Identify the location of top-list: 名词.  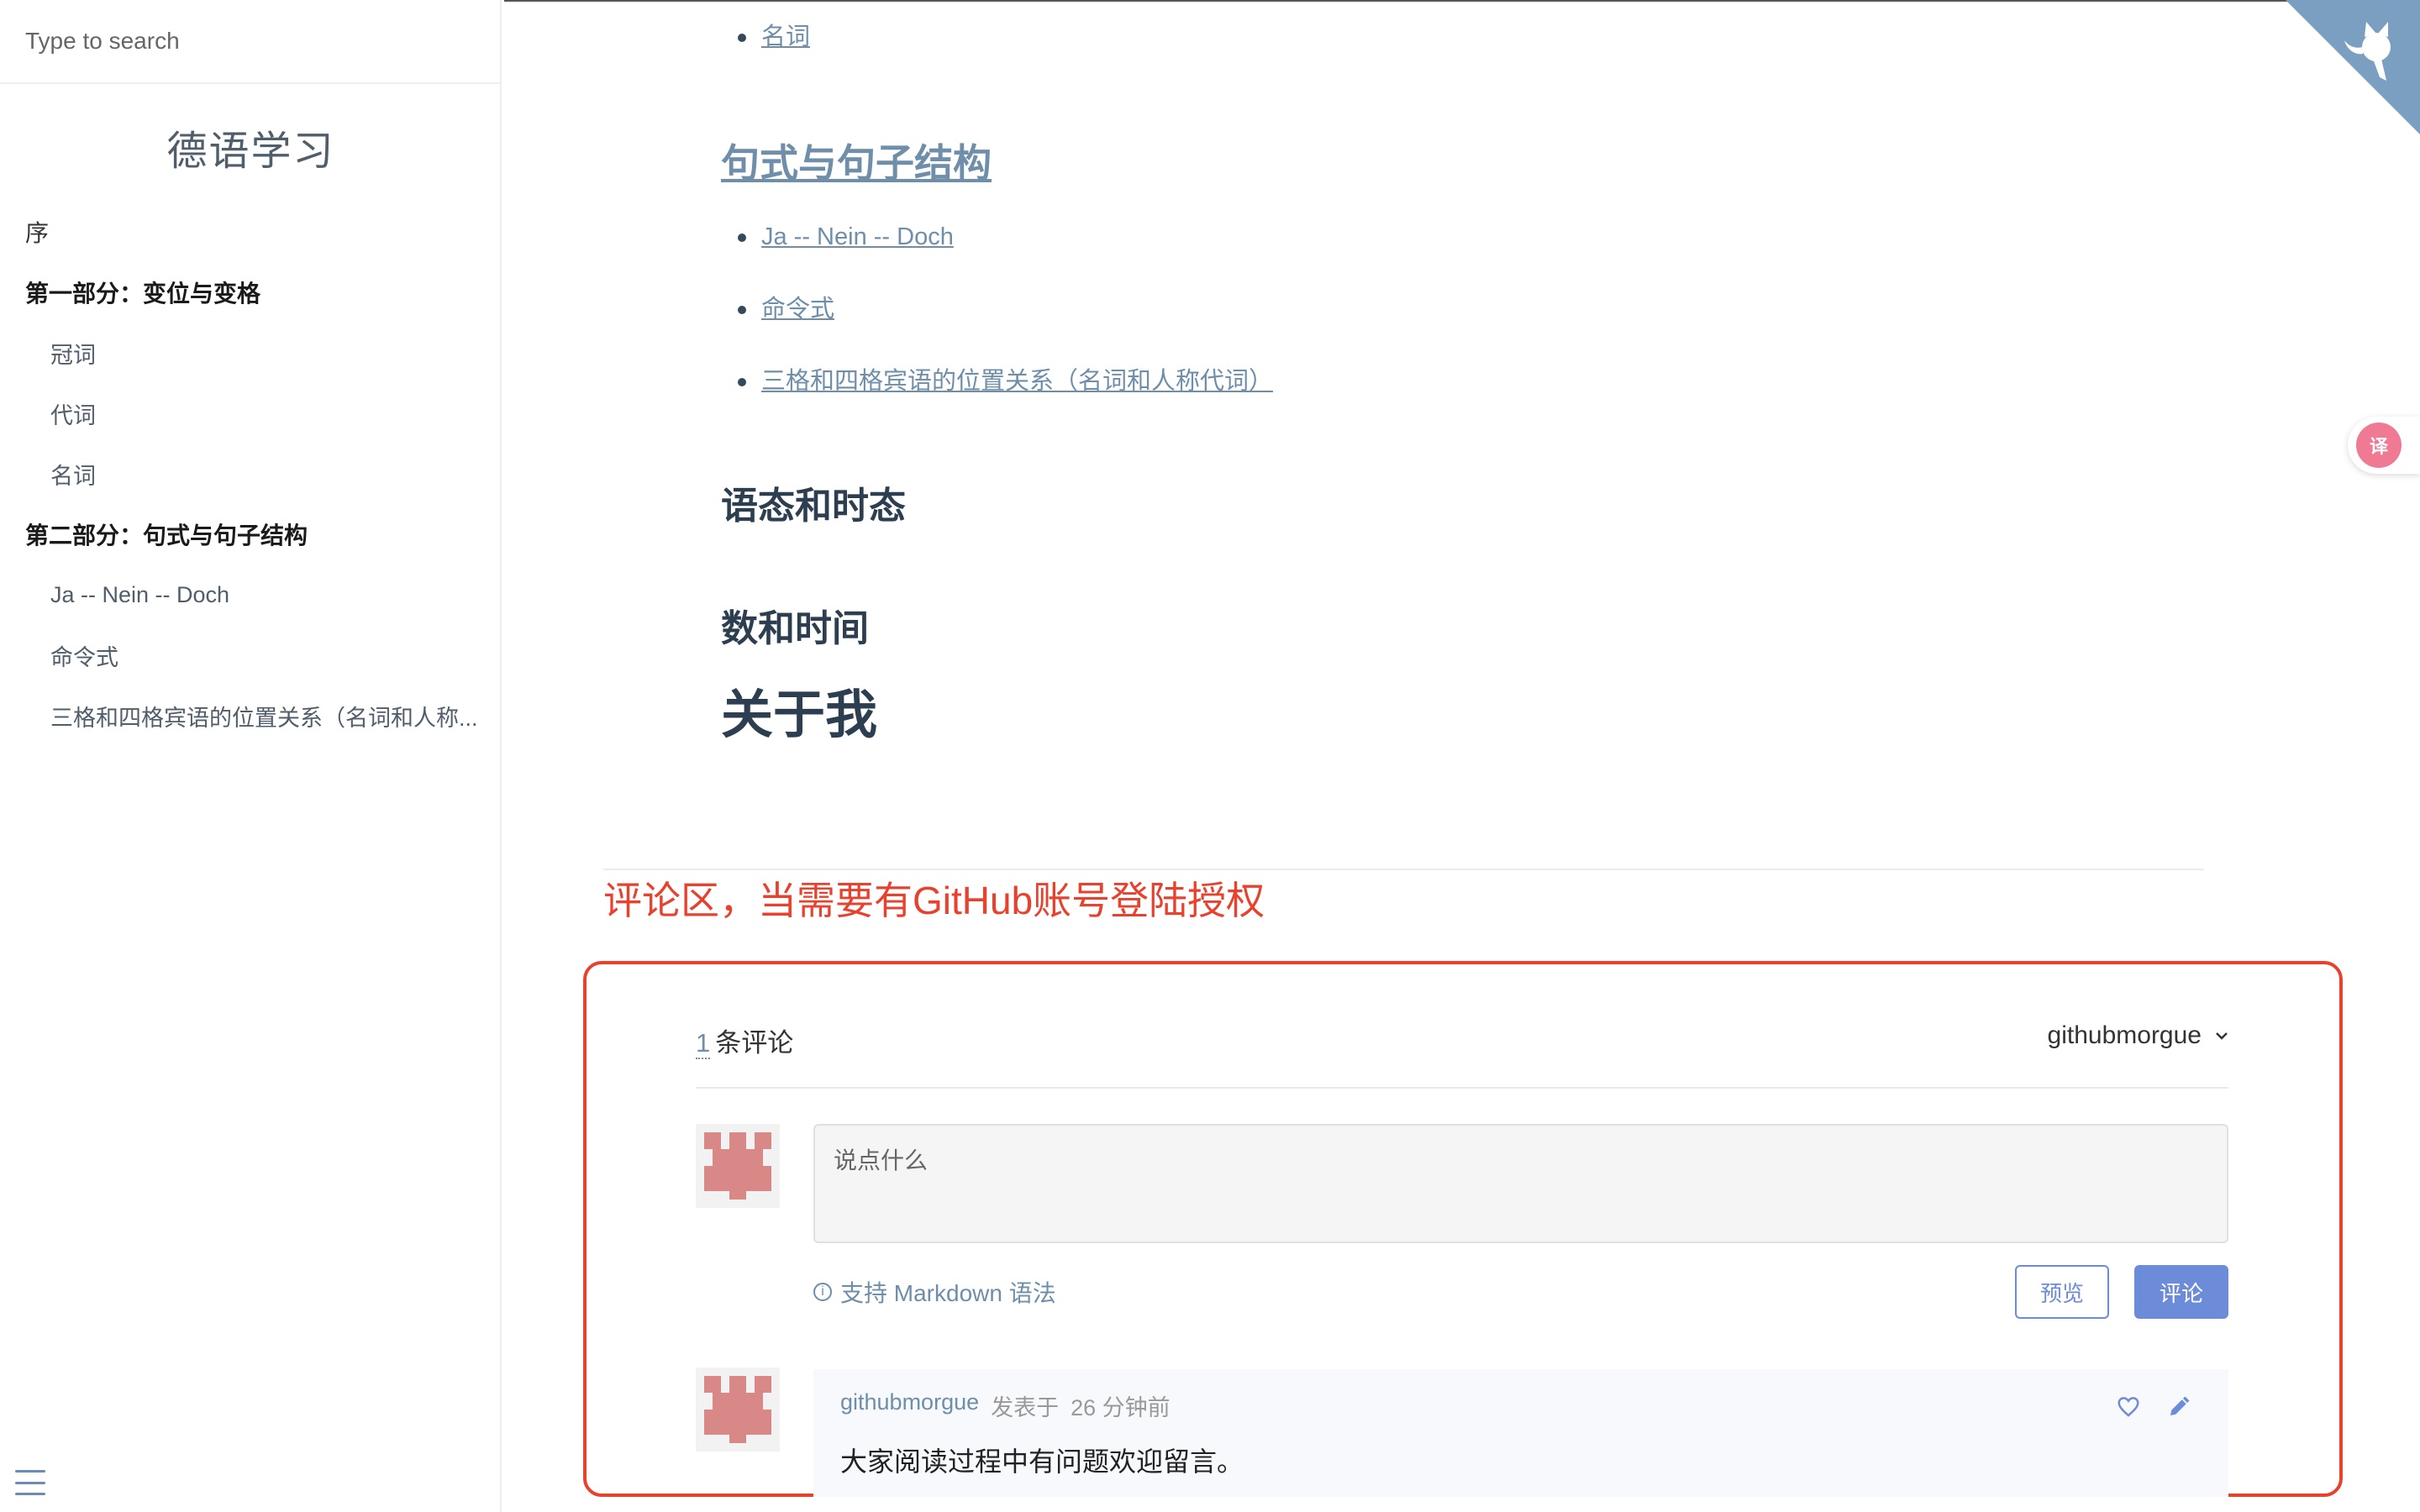
(774, 54).